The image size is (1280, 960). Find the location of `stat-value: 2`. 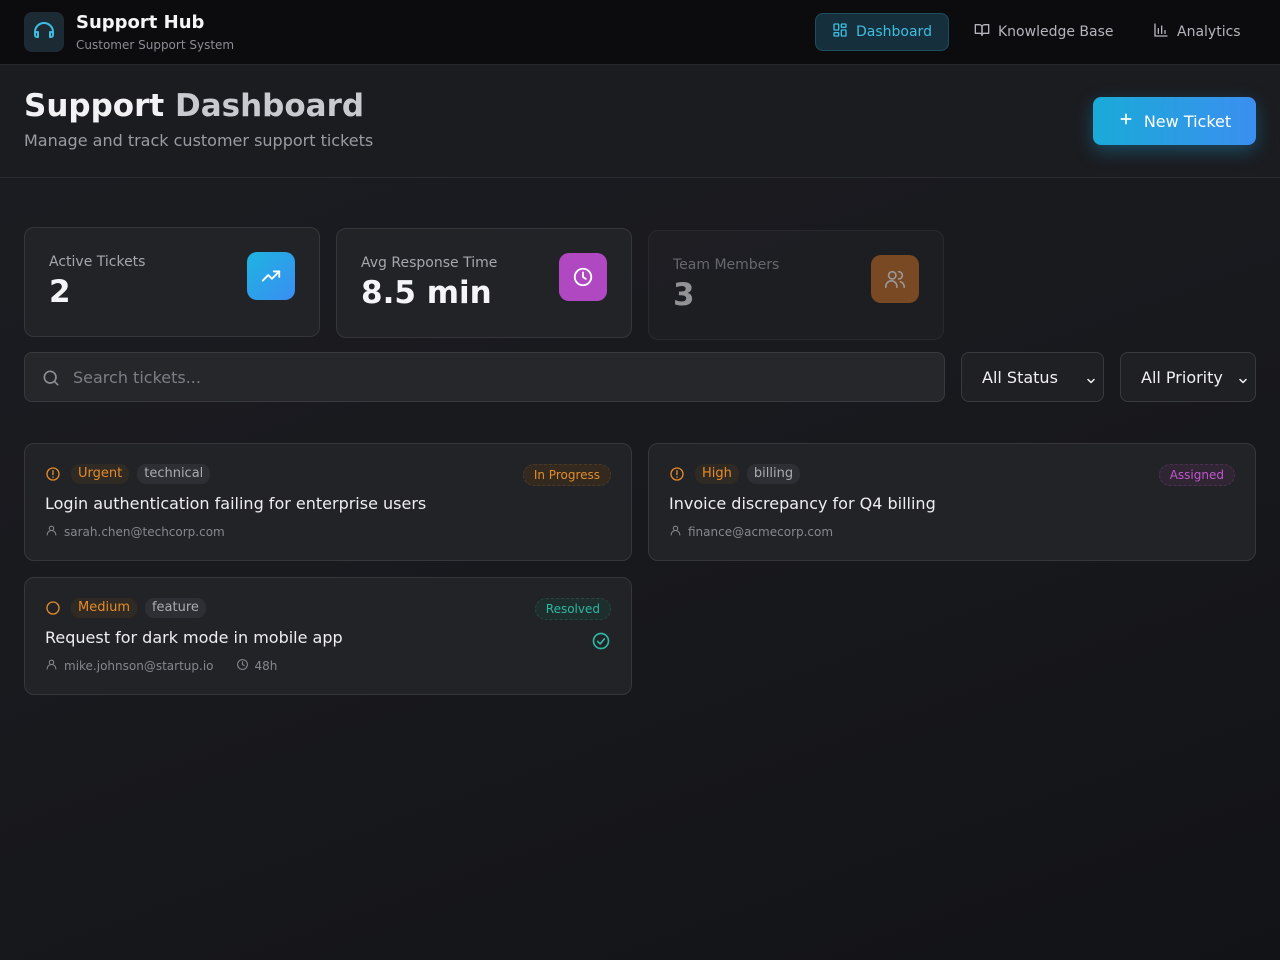

stat-value: 2 is located at coordinates (60, 292).